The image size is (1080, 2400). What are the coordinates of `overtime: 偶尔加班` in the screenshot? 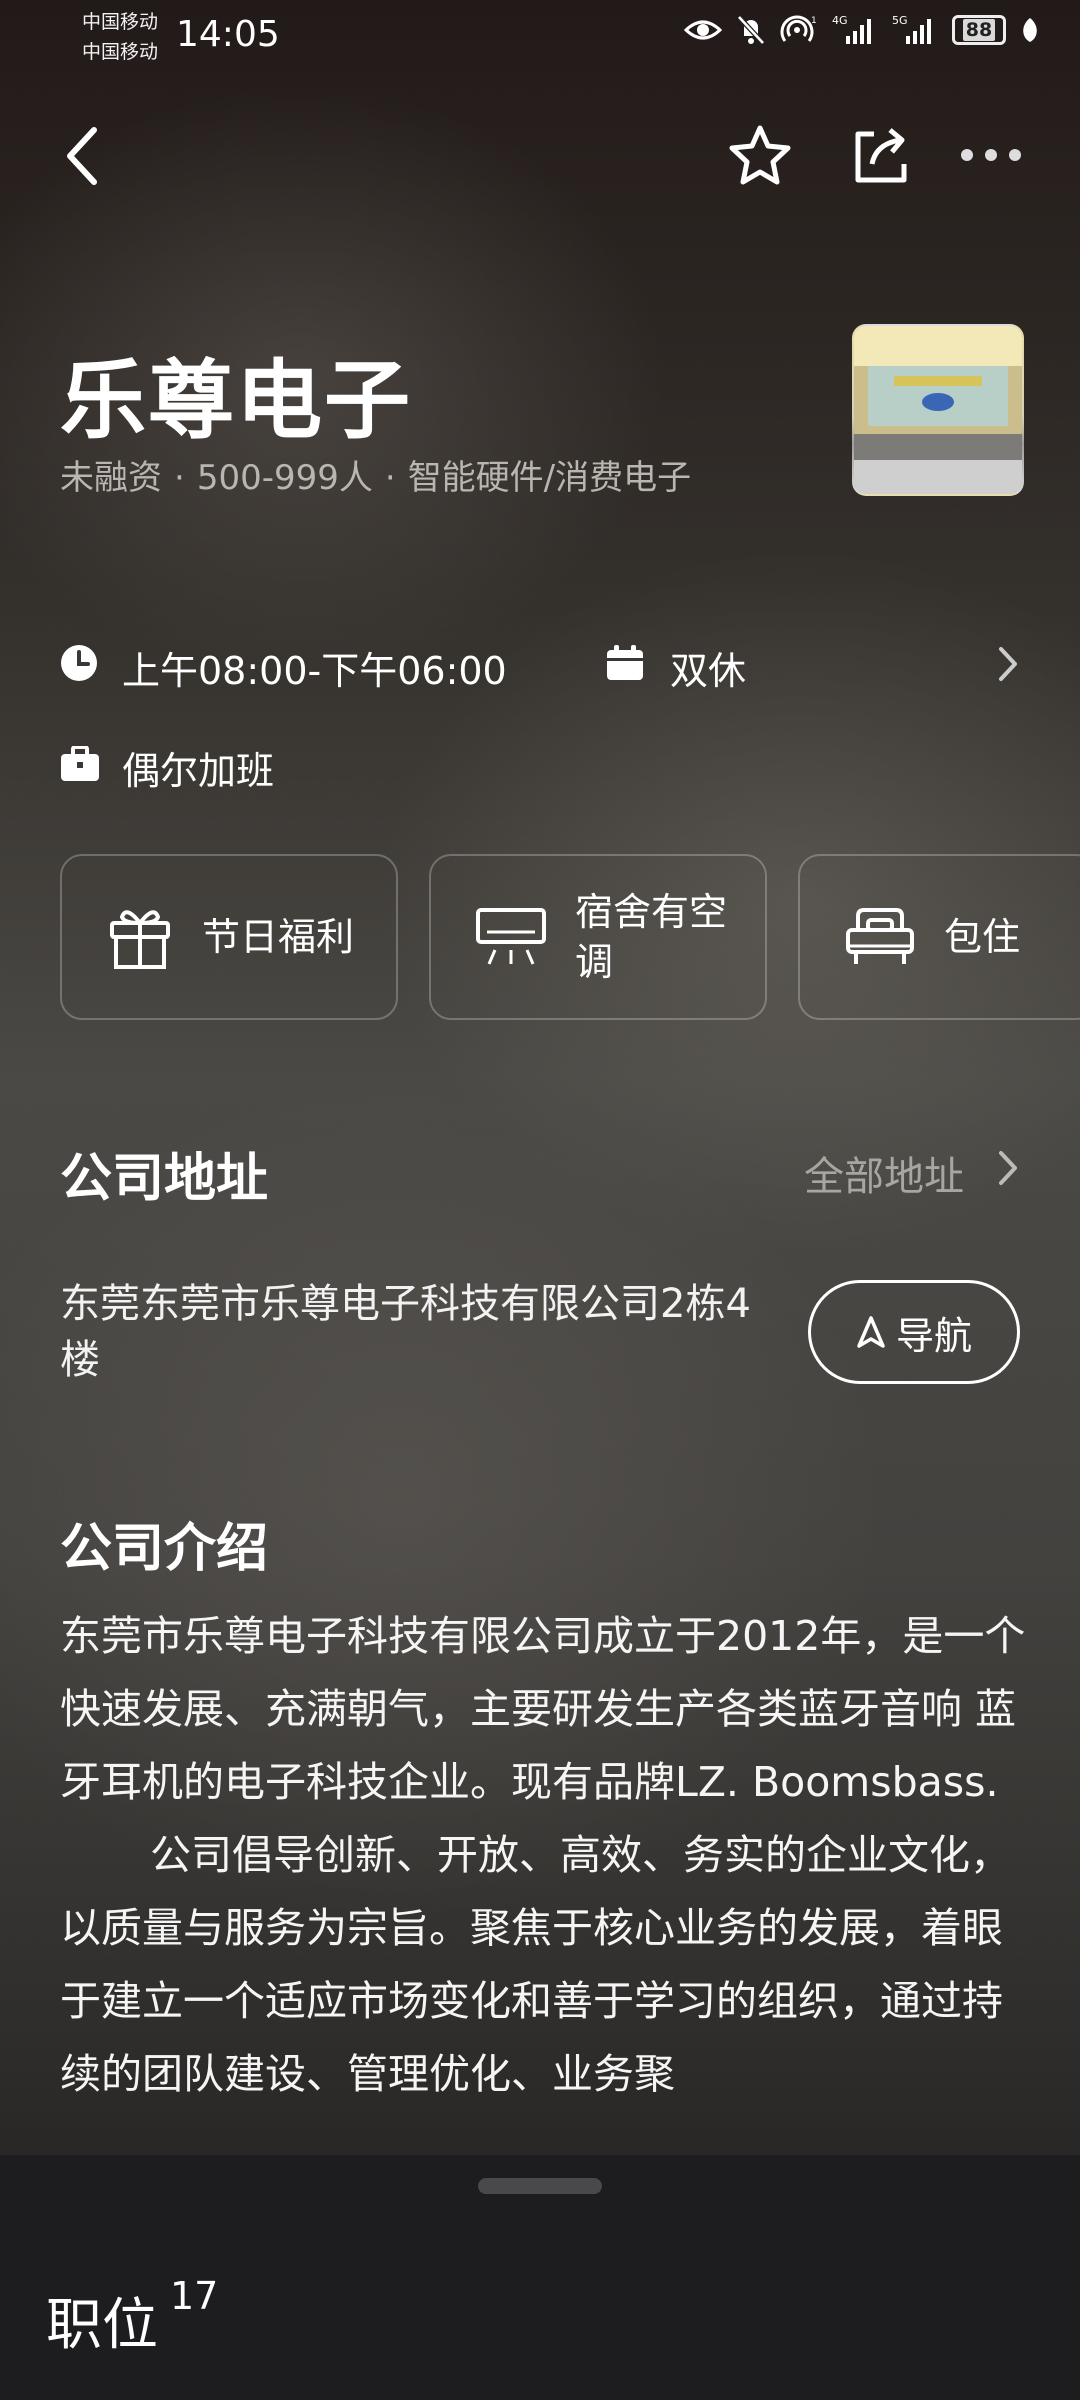 It's located at (198, 771).